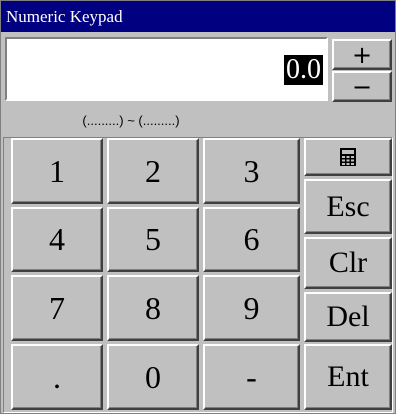  What do you see at coordinates (131, 120) in the screenshot?
I see `range-label: (.........) ~ (.........)` at bounding box center [131, 120].